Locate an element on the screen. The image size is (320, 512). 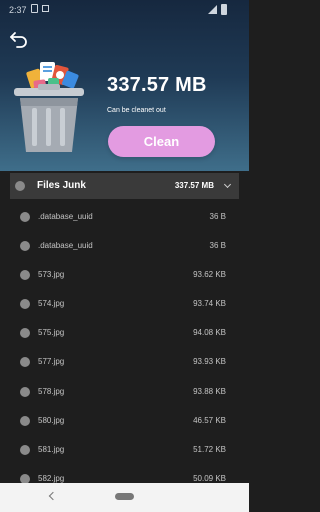
nav-home-pill is located at coordinates (124, 496).